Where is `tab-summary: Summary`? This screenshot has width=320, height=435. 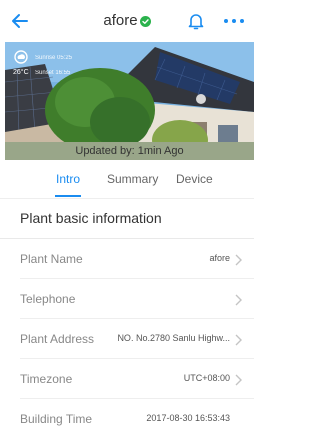
tab-summary: Summary is located at coordinates (132, 179).